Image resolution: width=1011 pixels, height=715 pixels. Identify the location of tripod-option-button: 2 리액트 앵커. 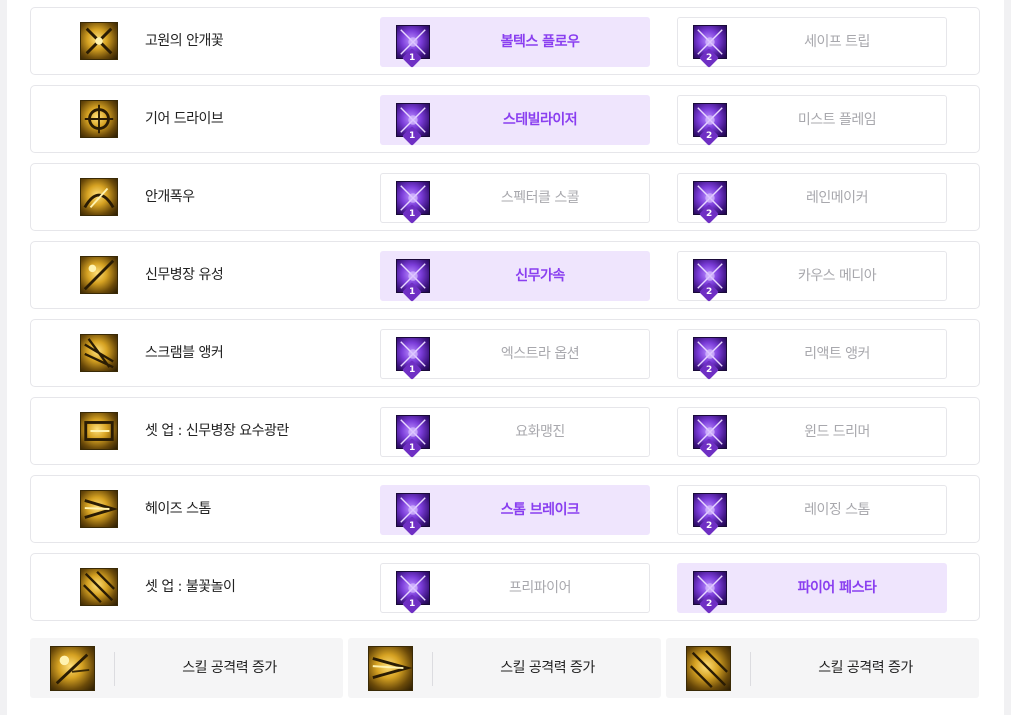
(812, 354).